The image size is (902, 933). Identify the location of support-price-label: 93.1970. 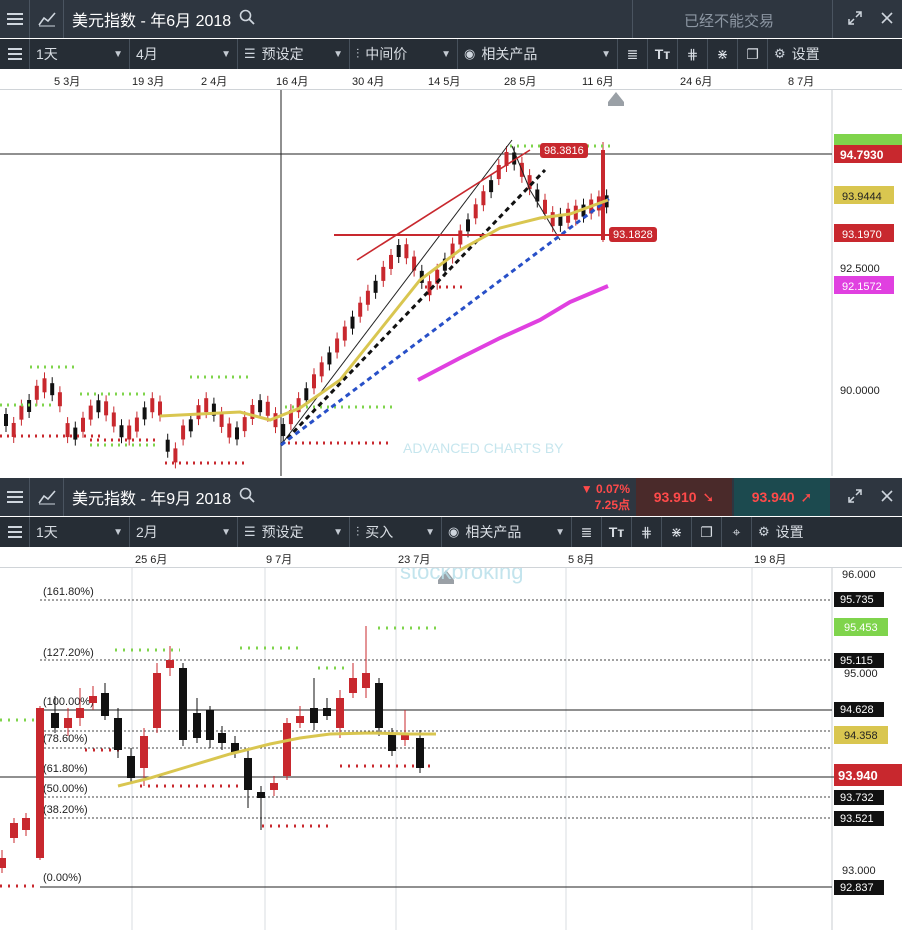
(862, 235).